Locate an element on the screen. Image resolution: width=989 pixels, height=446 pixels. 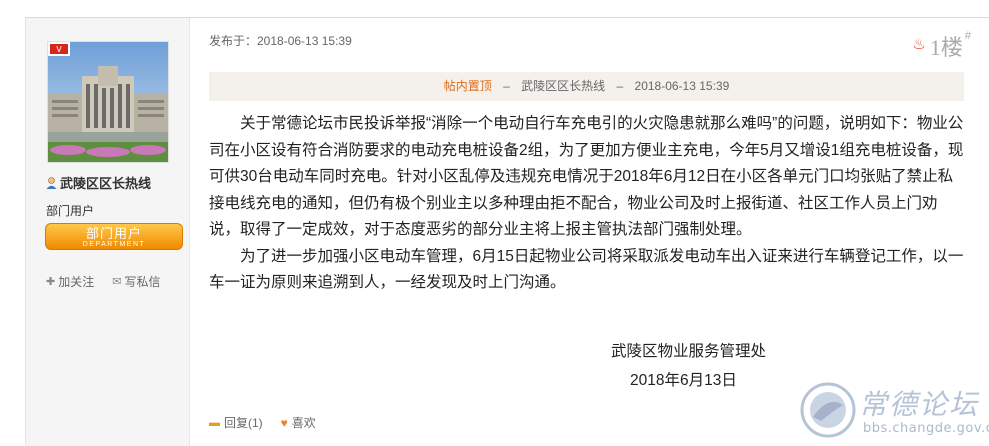
watermark-url: bbs.changde.gov.cn is located at coordinates (926, 428).